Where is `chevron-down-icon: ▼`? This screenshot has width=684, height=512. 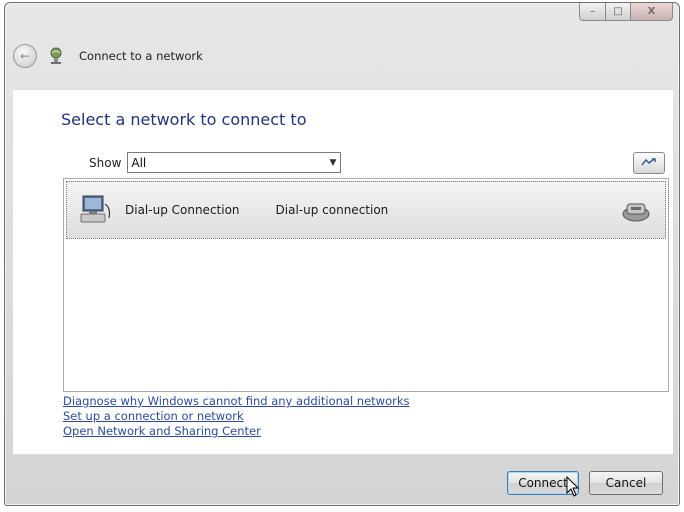 chevron-down-icon: ▼ is located at coordinates (333, 162).